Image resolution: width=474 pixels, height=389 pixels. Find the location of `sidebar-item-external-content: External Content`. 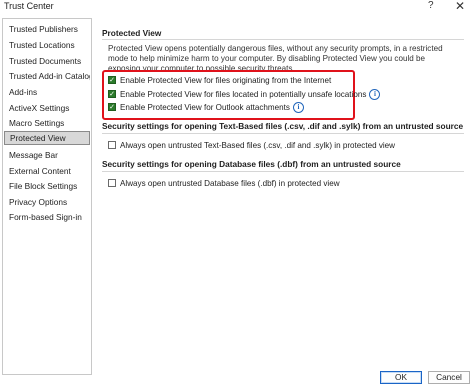

sidebar-item-external-content: External Content is located at coordinates (47, 171).